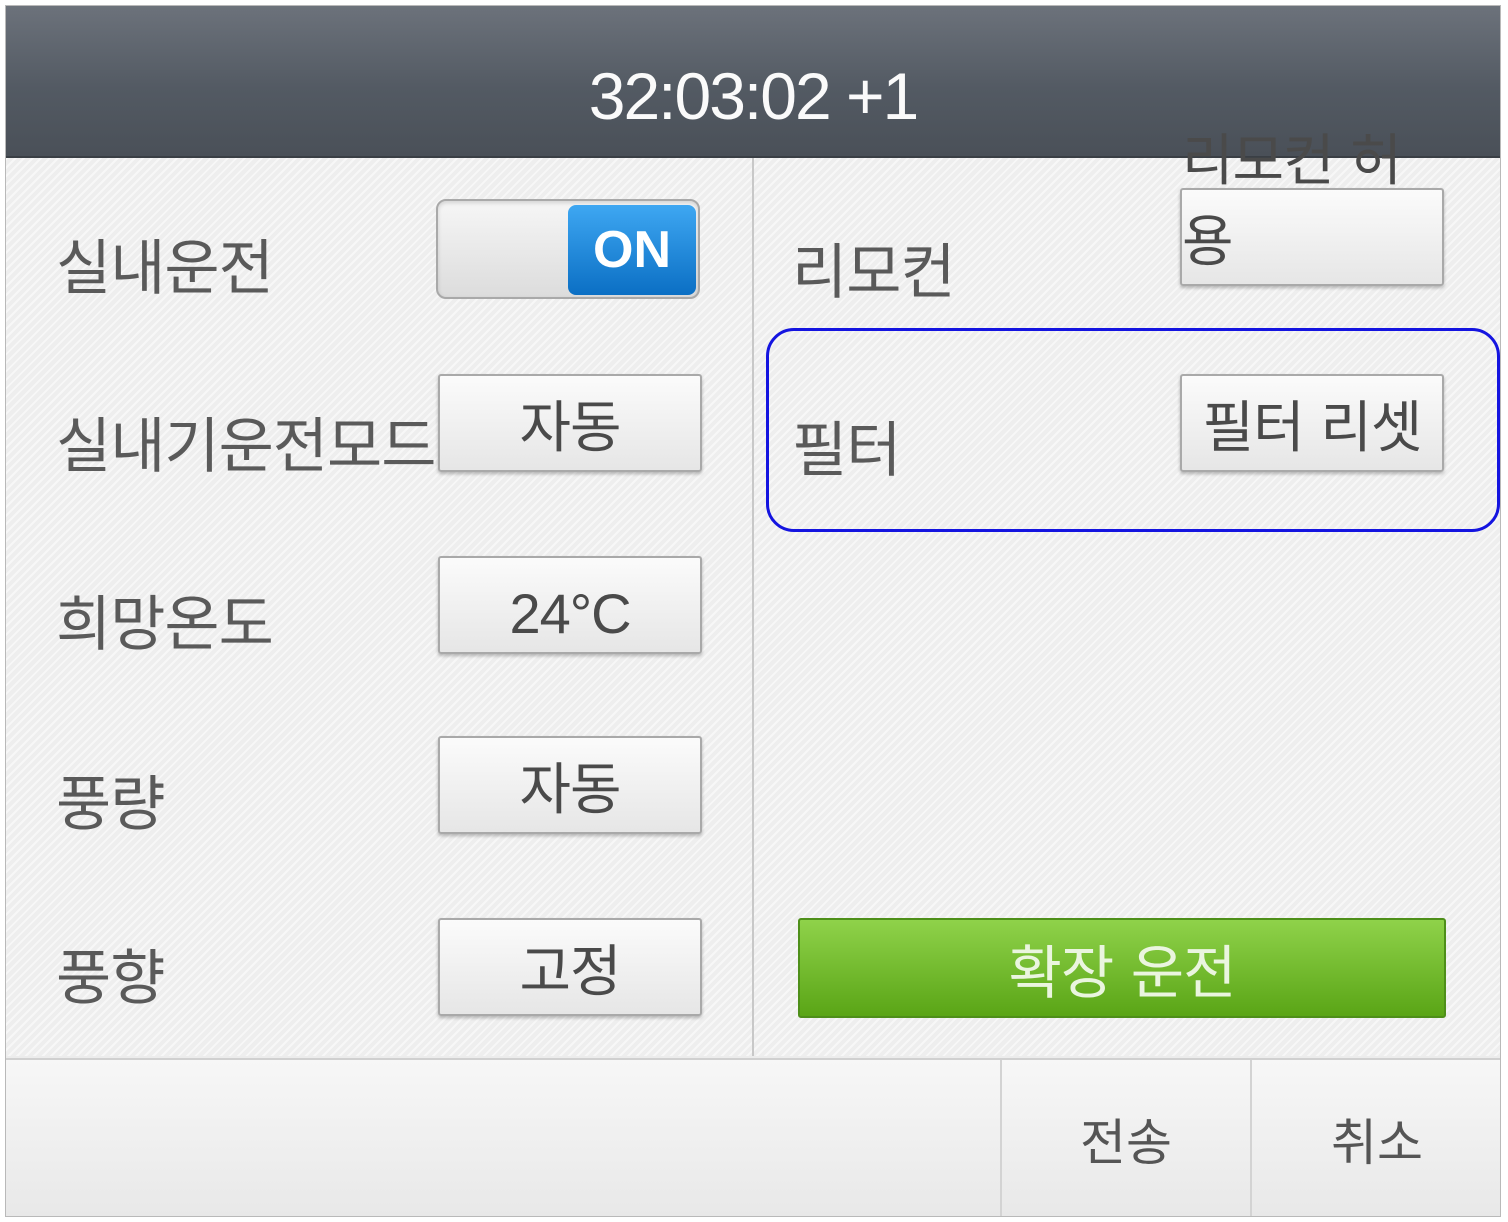 Image resolution: width=1508 pixels, height=1222 pixels. Describe the element at coordinates (1122, 968) in the screenshot. I see `extended-operation-button: 확장 운전` at that location.